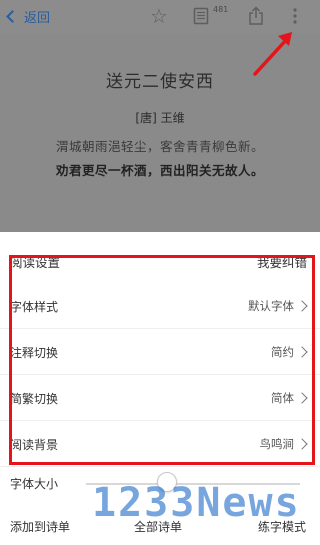  Describe the element at coordinates (159, 146) in the screenshot. I see `poem-line: 渭城朝雨浥轻尘，客舍青青柳色新。` at that location.